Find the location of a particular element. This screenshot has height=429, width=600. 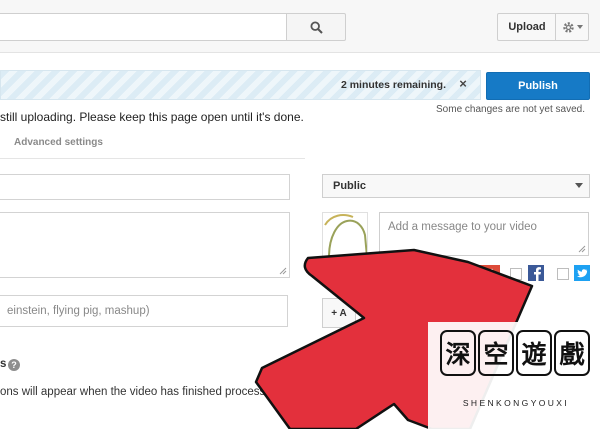

watermark-char: 深 is located at coordinates (458, 353).